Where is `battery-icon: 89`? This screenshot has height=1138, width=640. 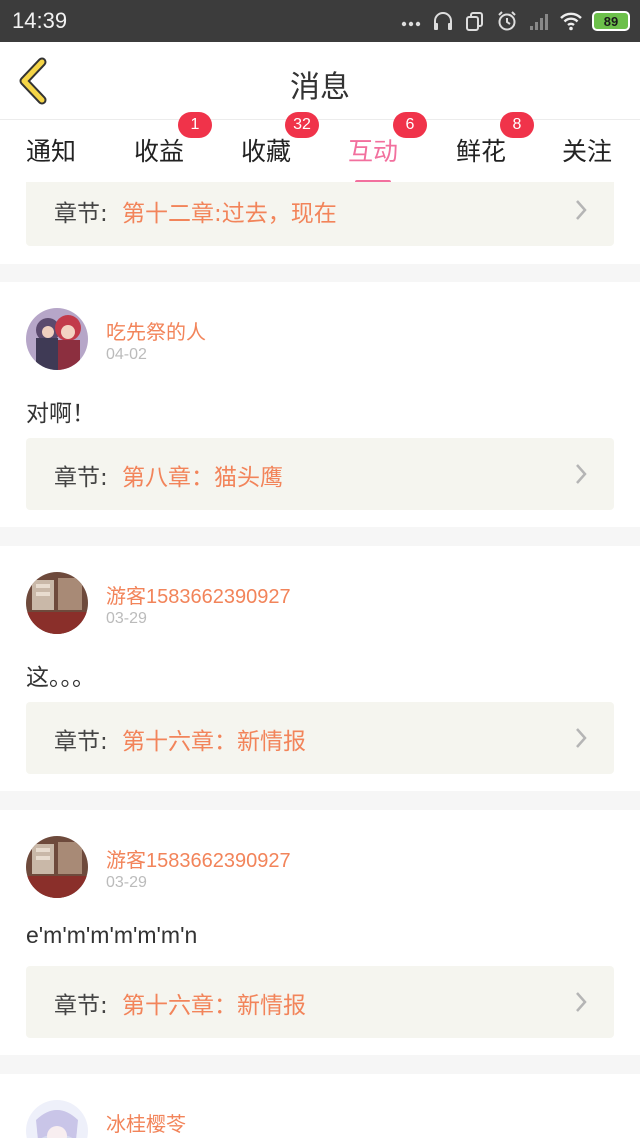
battery-icon: 89 is located at coordinates (611, 21).